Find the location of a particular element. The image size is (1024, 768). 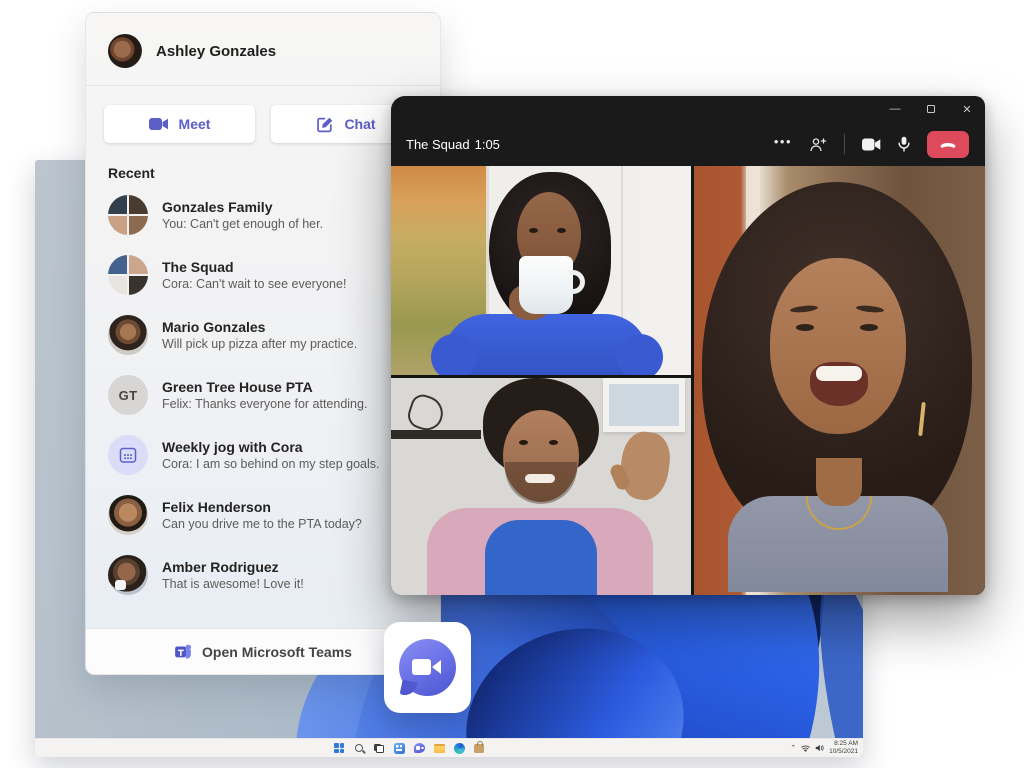

maximize-button is located at coordinates (931, 109).